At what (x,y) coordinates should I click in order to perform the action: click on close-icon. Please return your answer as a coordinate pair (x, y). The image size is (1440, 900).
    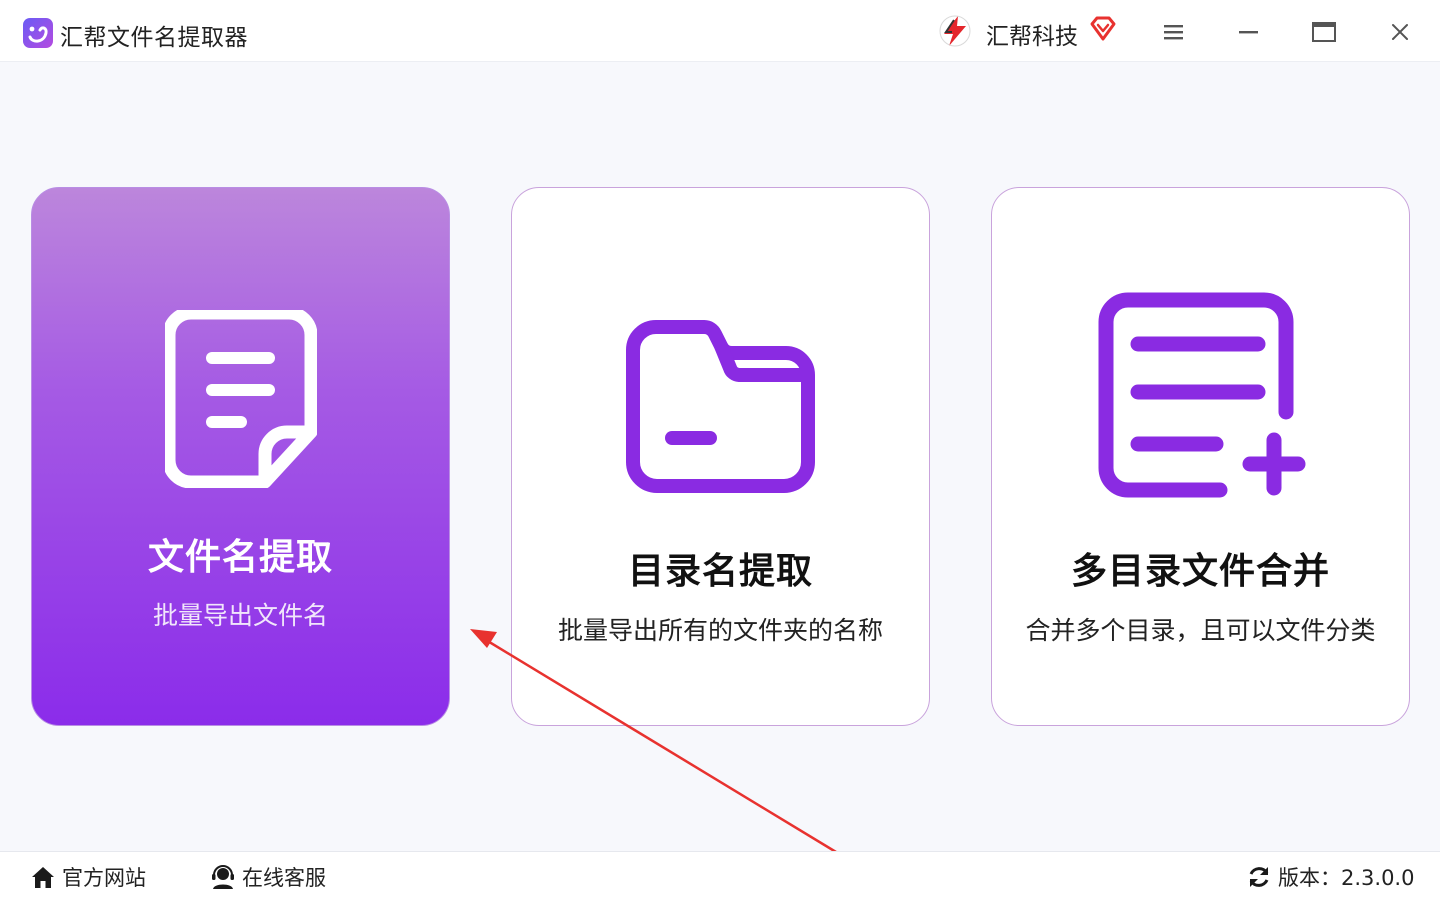
    Looking at the image, I should click on (1400, 32).